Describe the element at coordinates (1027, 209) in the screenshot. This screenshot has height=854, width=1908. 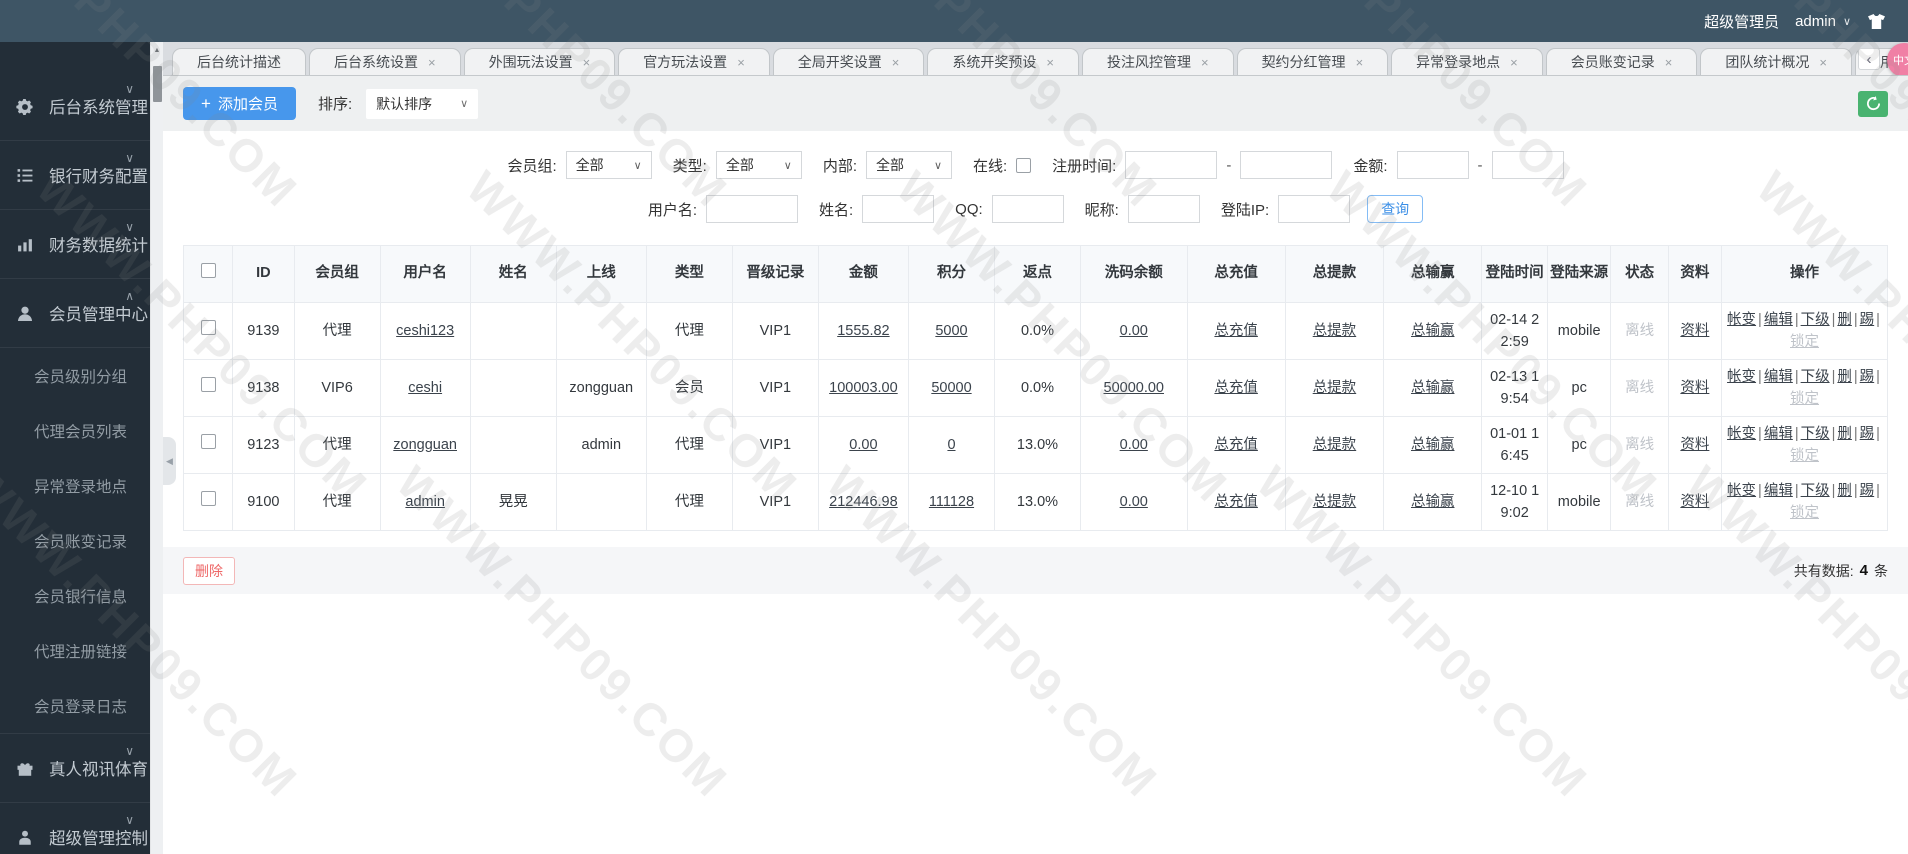
I see `qq-input` at that location.